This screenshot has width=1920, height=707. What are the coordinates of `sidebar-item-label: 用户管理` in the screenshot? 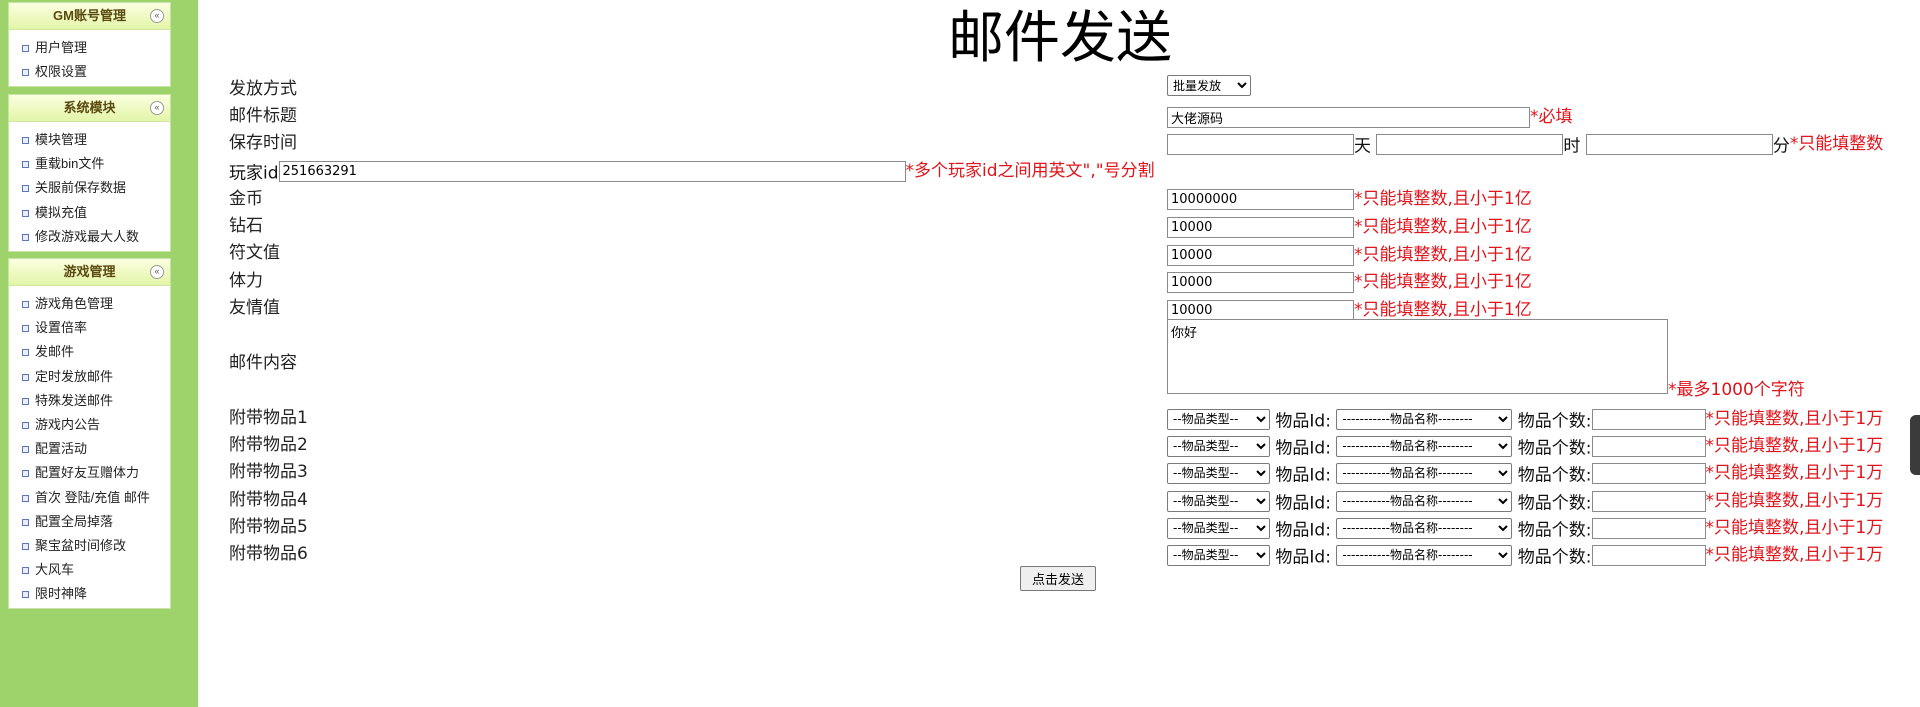 It's located at (61, 47).